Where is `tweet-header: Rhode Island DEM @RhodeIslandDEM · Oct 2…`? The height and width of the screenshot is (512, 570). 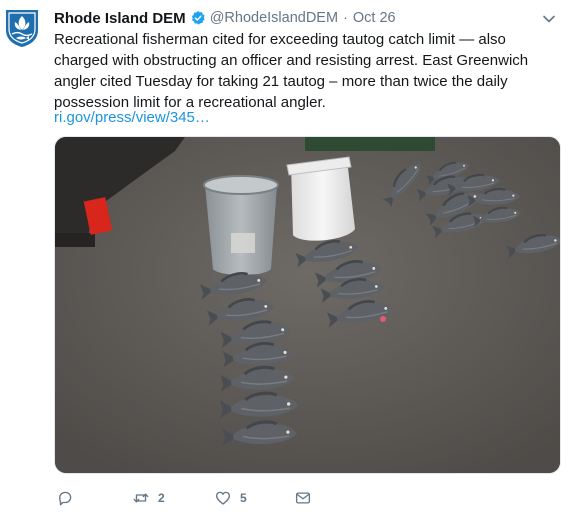
tweet-header: Rhode Island DEM @RhodeIslandDEM · Oct 2… is located at coordinates (306, 18).